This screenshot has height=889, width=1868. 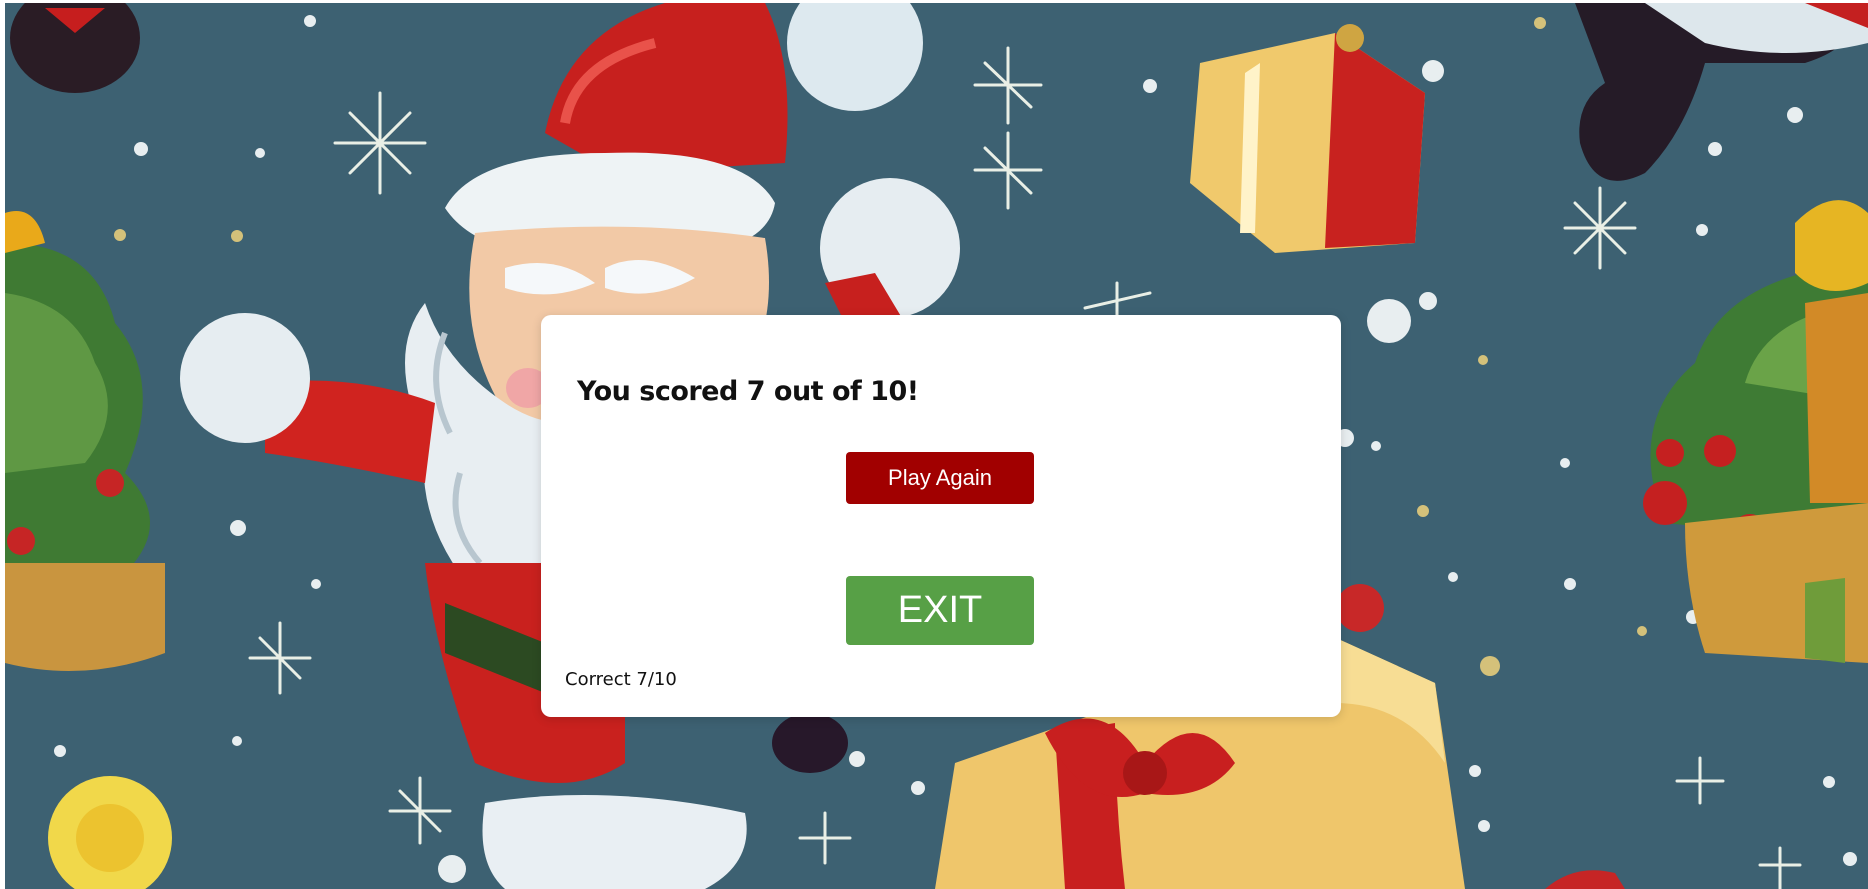 What do you see at coordinates (748, 391) in the screenshot?
I see `score-title: You scored 7 out of 10!` at bounding box center [748, 391].